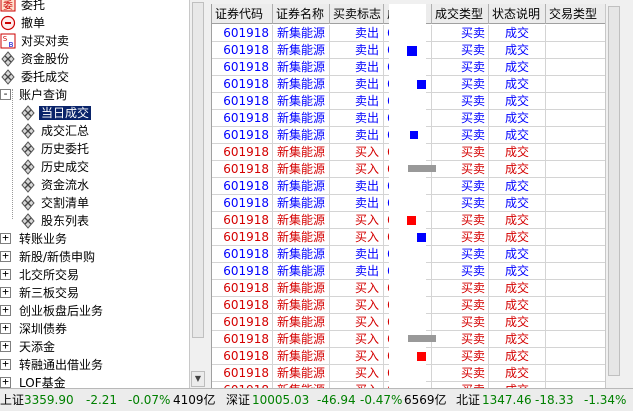 The image size is (633, 411). I want to click on scroll-down-arrow-icon: ▼, so click(198, 379).